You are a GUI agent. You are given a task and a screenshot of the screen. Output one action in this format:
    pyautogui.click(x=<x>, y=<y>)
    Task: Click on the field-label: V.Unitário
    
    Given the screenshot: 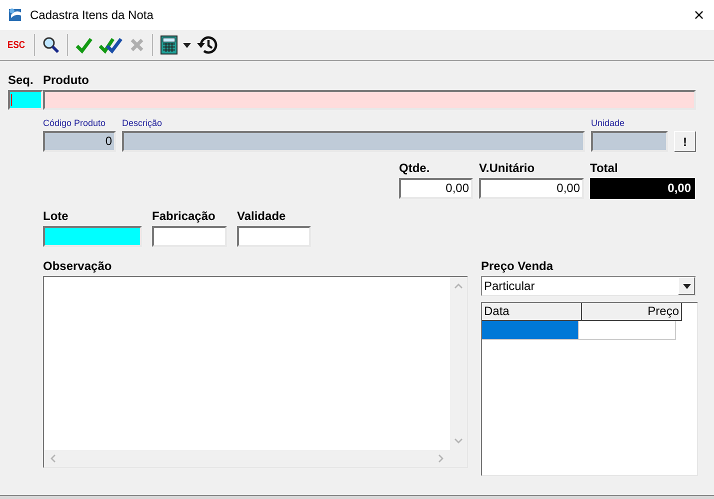 What is the action you would take?
    pyautogui.click(x=507, y=168)
    